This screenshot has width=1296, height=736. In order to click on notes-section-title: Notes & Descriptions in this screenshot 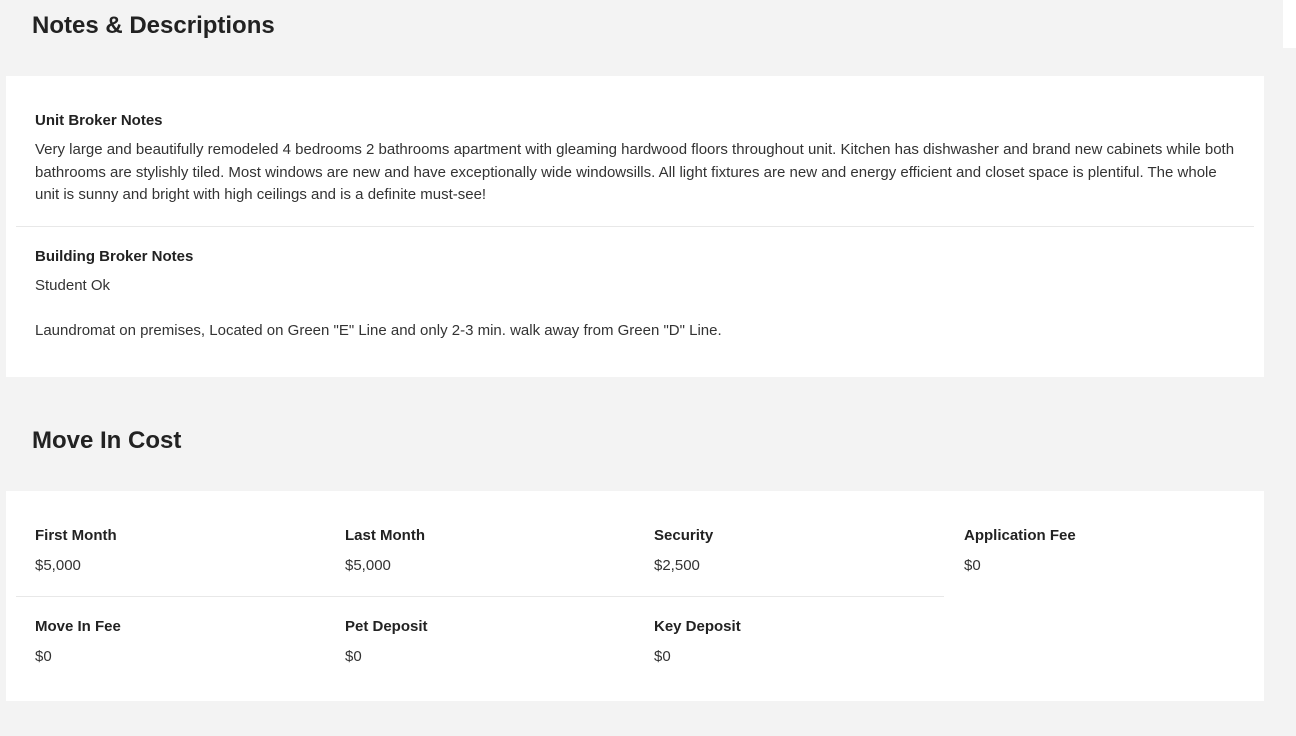, I will do `click(153, 25)`.